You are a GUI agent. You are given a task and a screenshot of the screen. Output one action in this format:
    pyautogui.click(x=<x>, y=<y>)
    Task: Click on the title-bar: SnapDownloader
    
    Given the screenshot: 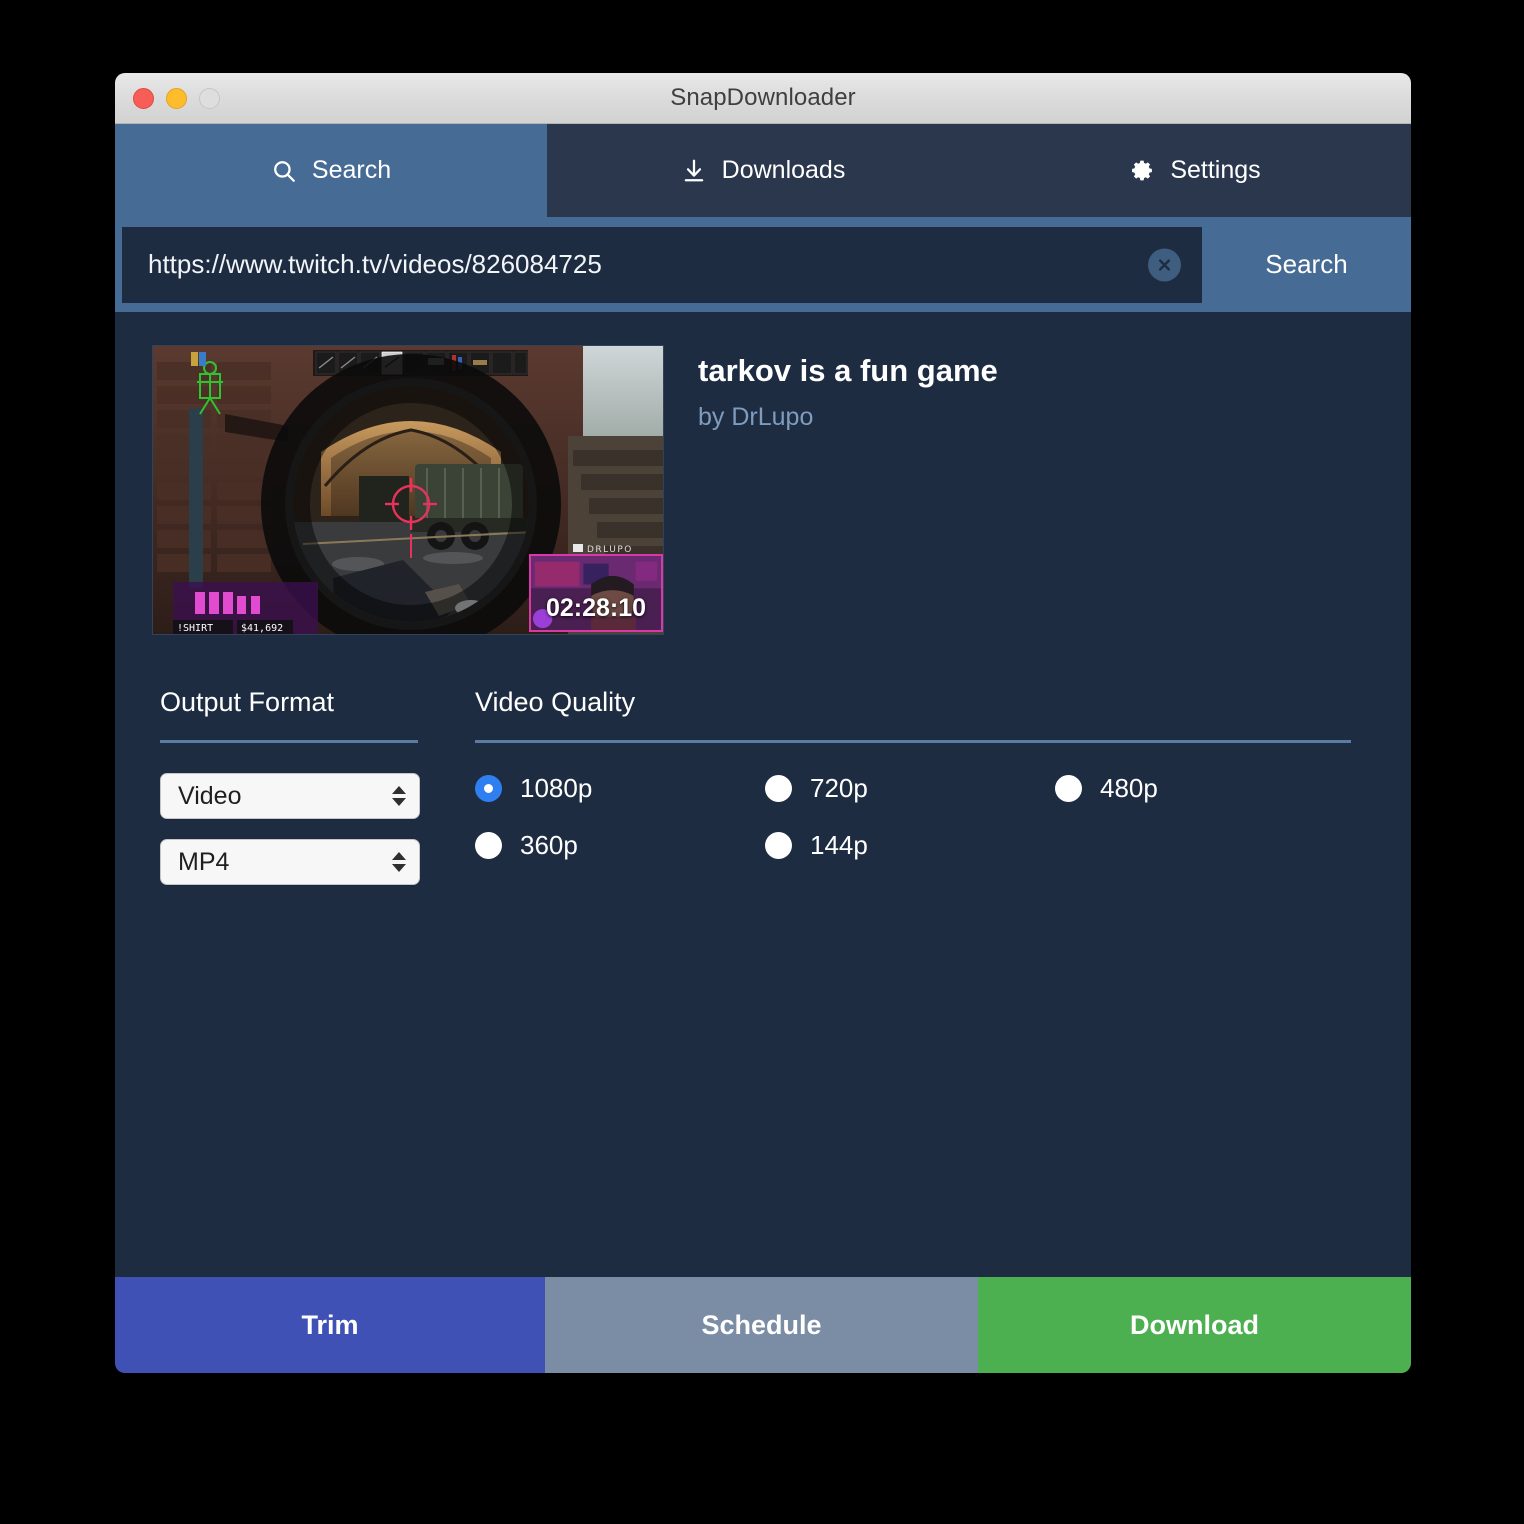 What is the action you would take?
    pyautogui.click(x=763, y=98)
    